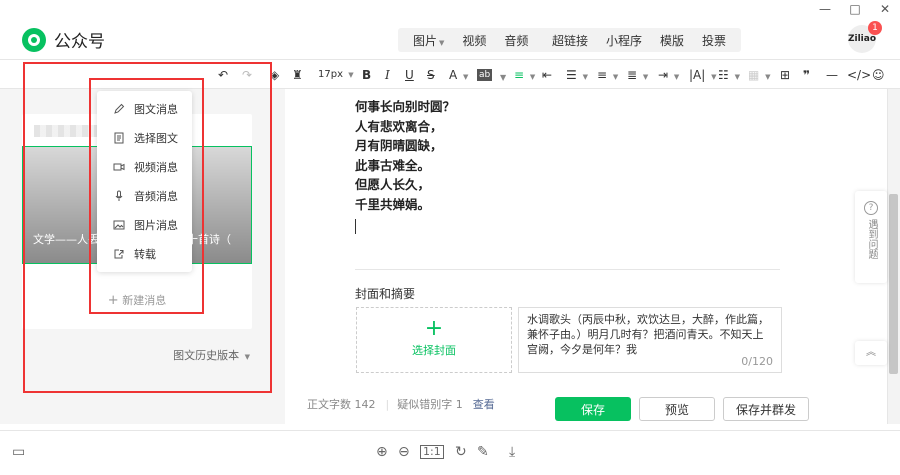 The width and height of the screenshot is (900, 475). Describe the element at coordinates (119, 225) in the screenshot. I see `image-icon` at that location.